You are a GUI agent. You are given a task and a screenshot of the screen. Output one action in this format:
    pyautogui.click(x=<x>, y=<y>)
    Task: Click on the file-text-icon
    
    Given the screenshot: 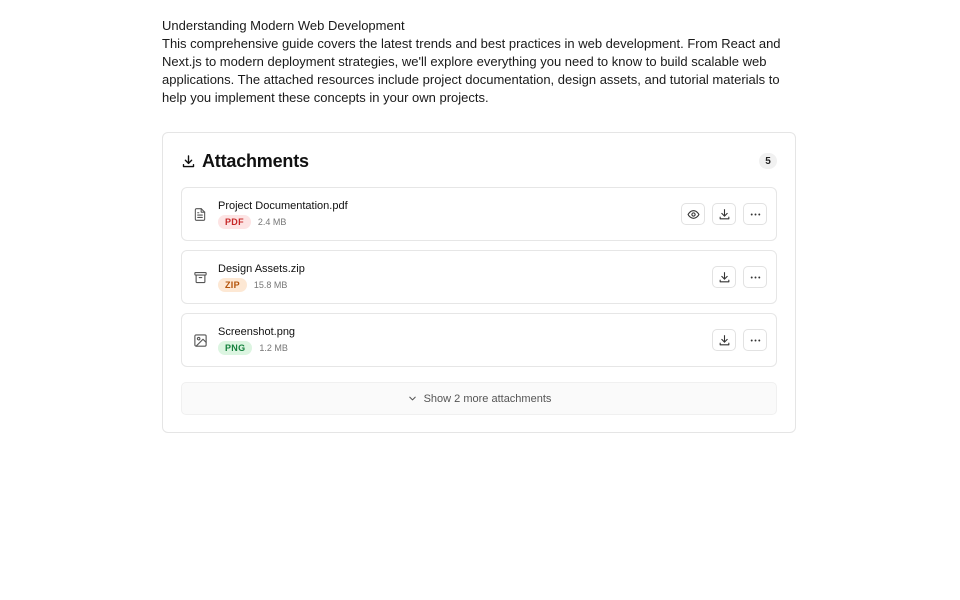 What is the action you would take?
    pyautogui.click(x=200, y=214)
    